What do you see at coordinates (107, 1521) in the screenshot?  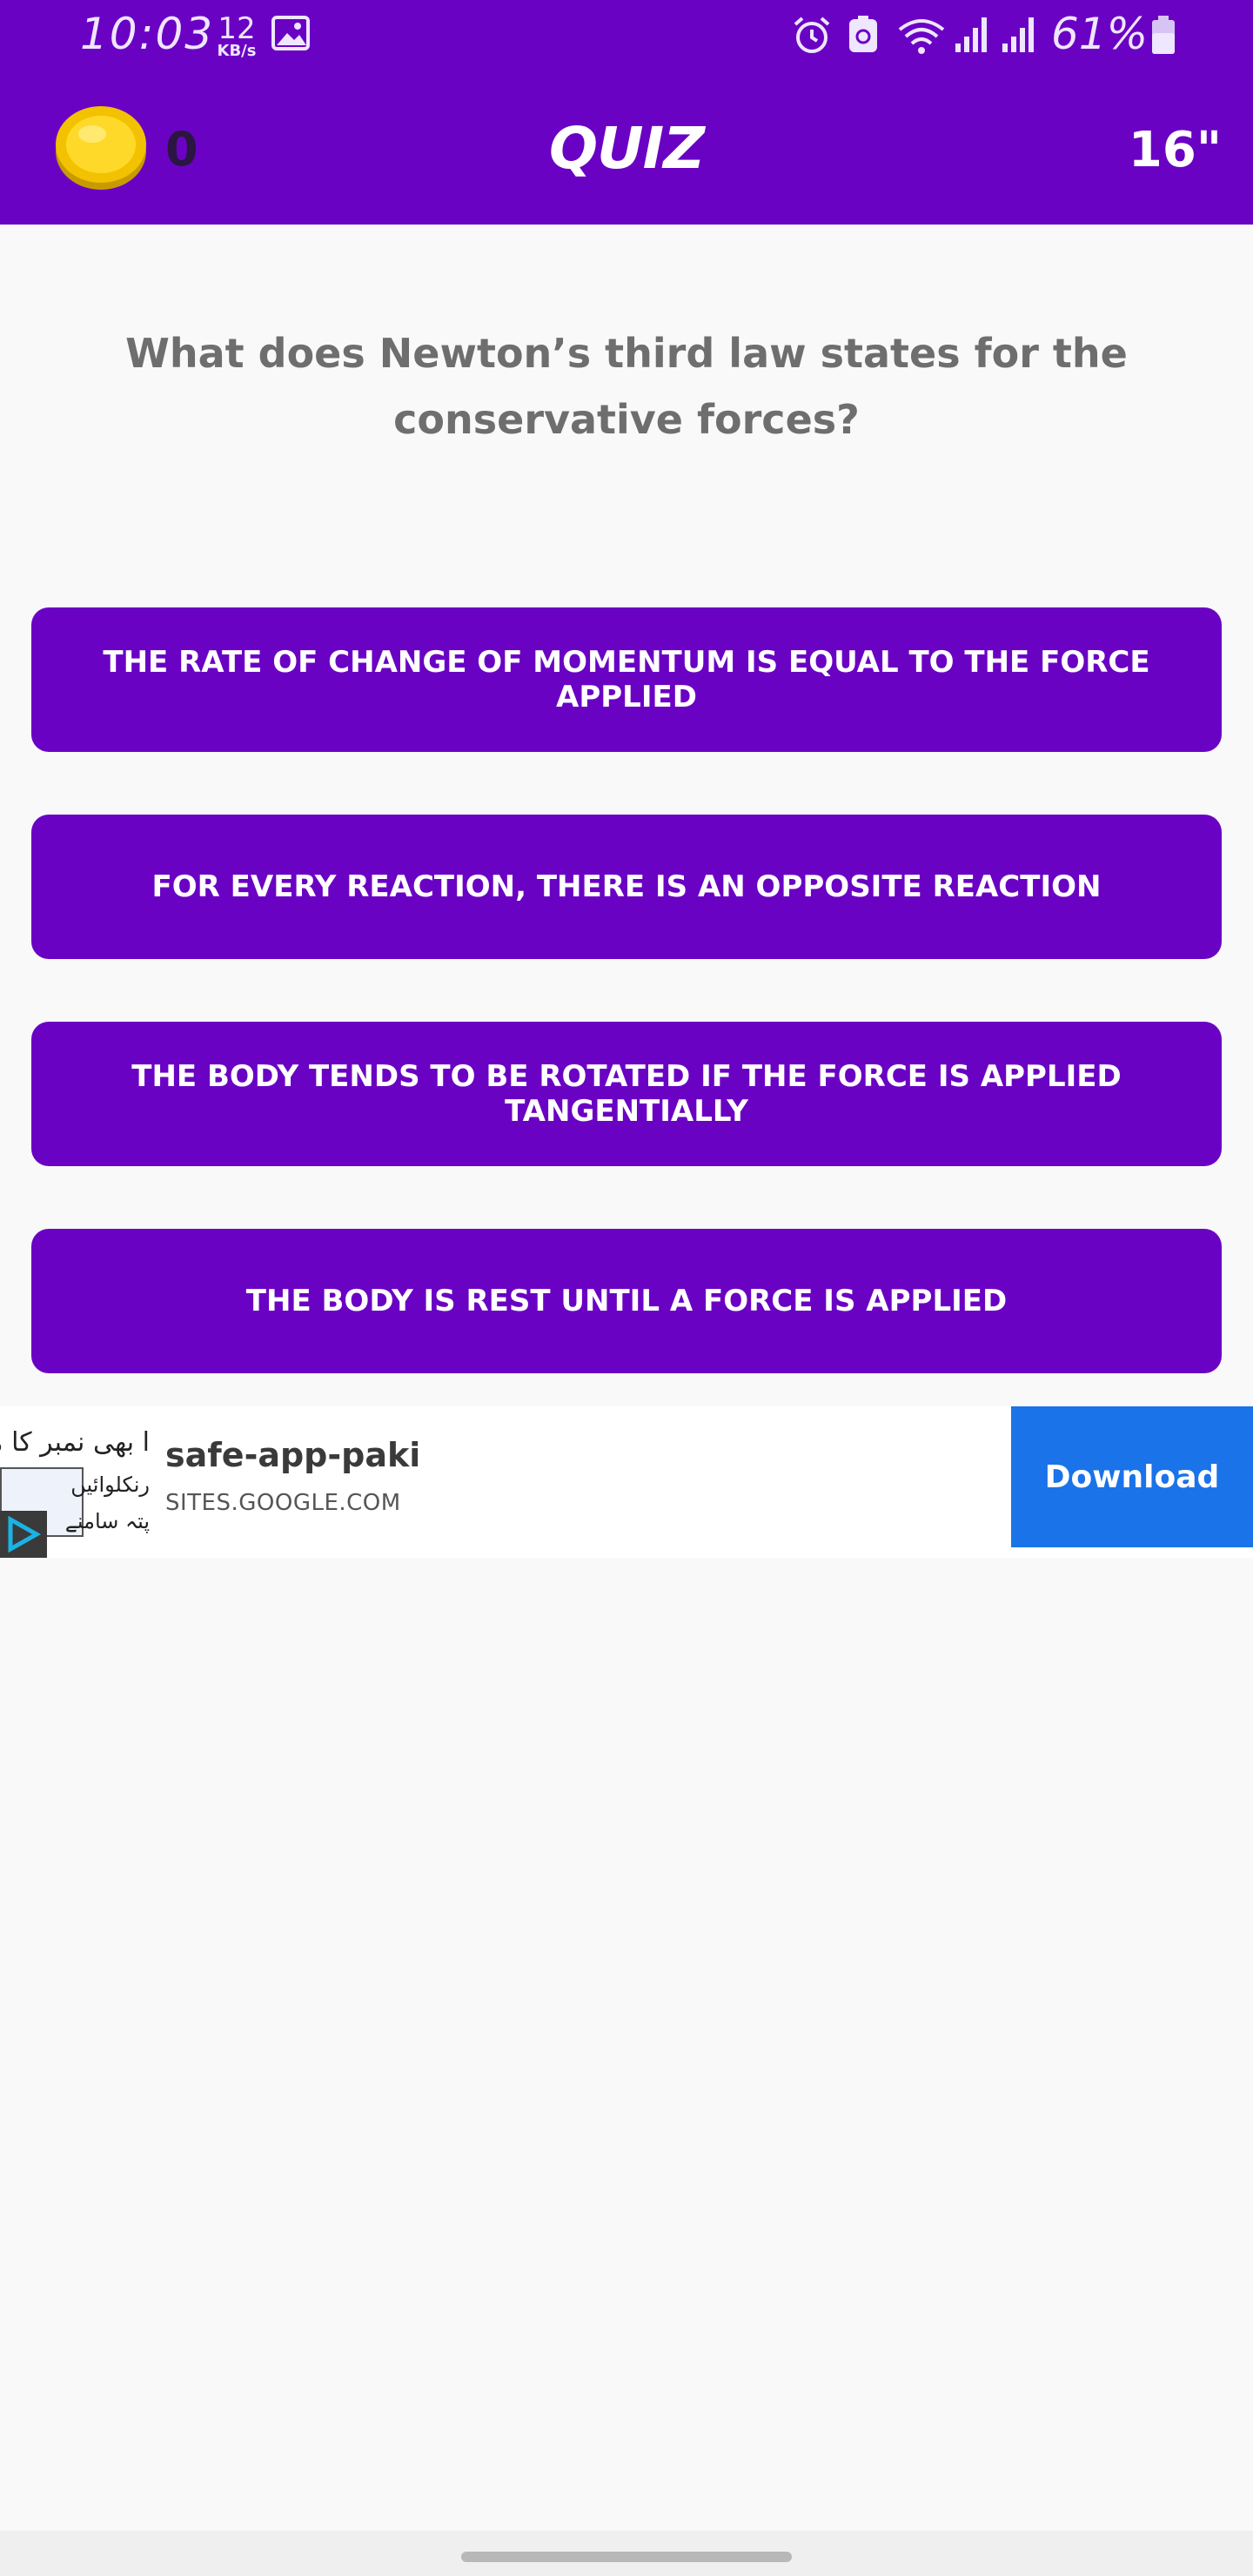 I see `ad-thumb-text: پتہ سامنے` at bounding box center [107, 1521].